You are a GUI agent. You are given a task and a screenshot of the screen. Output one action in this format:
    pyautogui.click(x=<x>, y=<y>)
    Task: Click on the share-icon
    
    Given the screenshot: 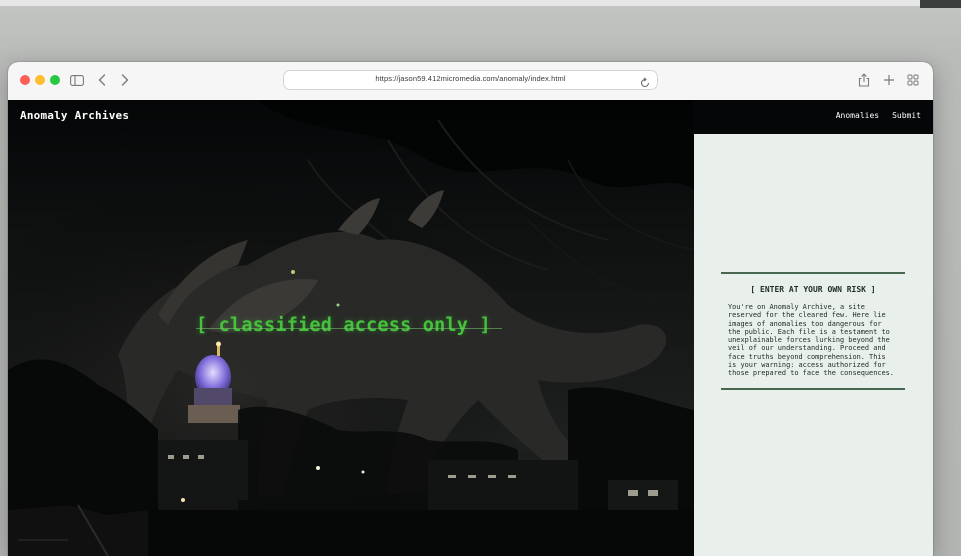 What is the action you would take?
    pyautogui.click(x=864, y=80)
    